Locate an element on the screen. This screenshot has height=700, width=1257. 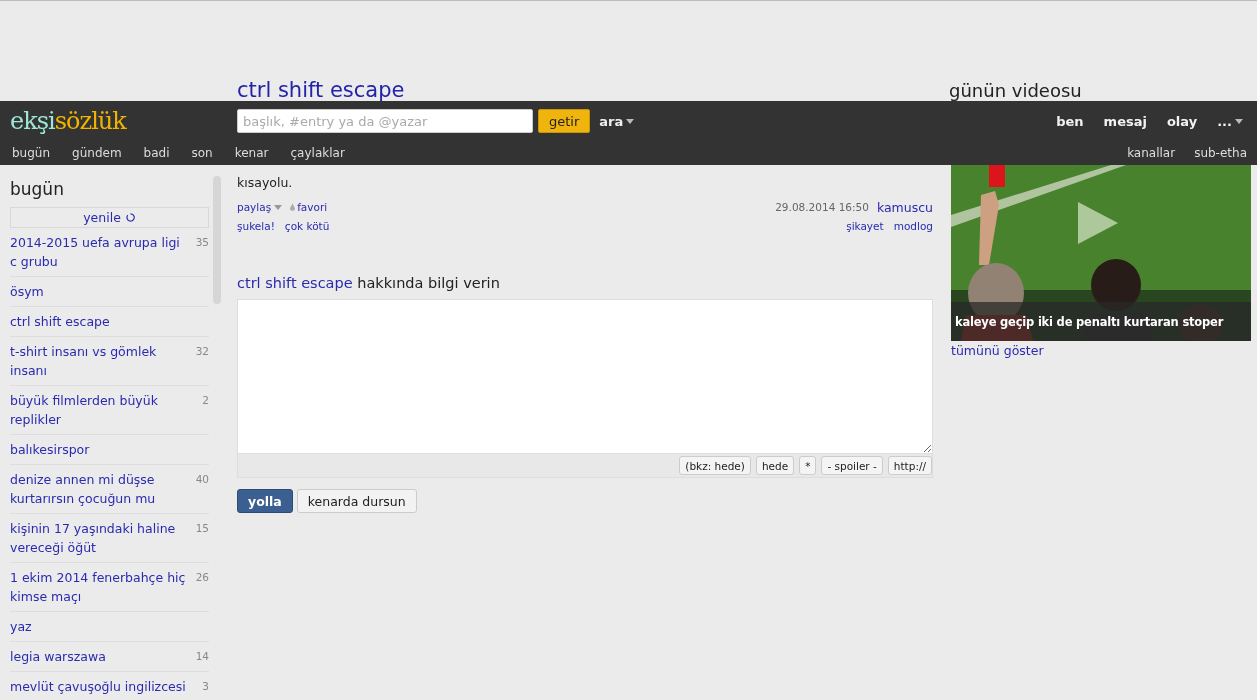
topic-link: balıkesirspor is located at coordinates (99, 449).